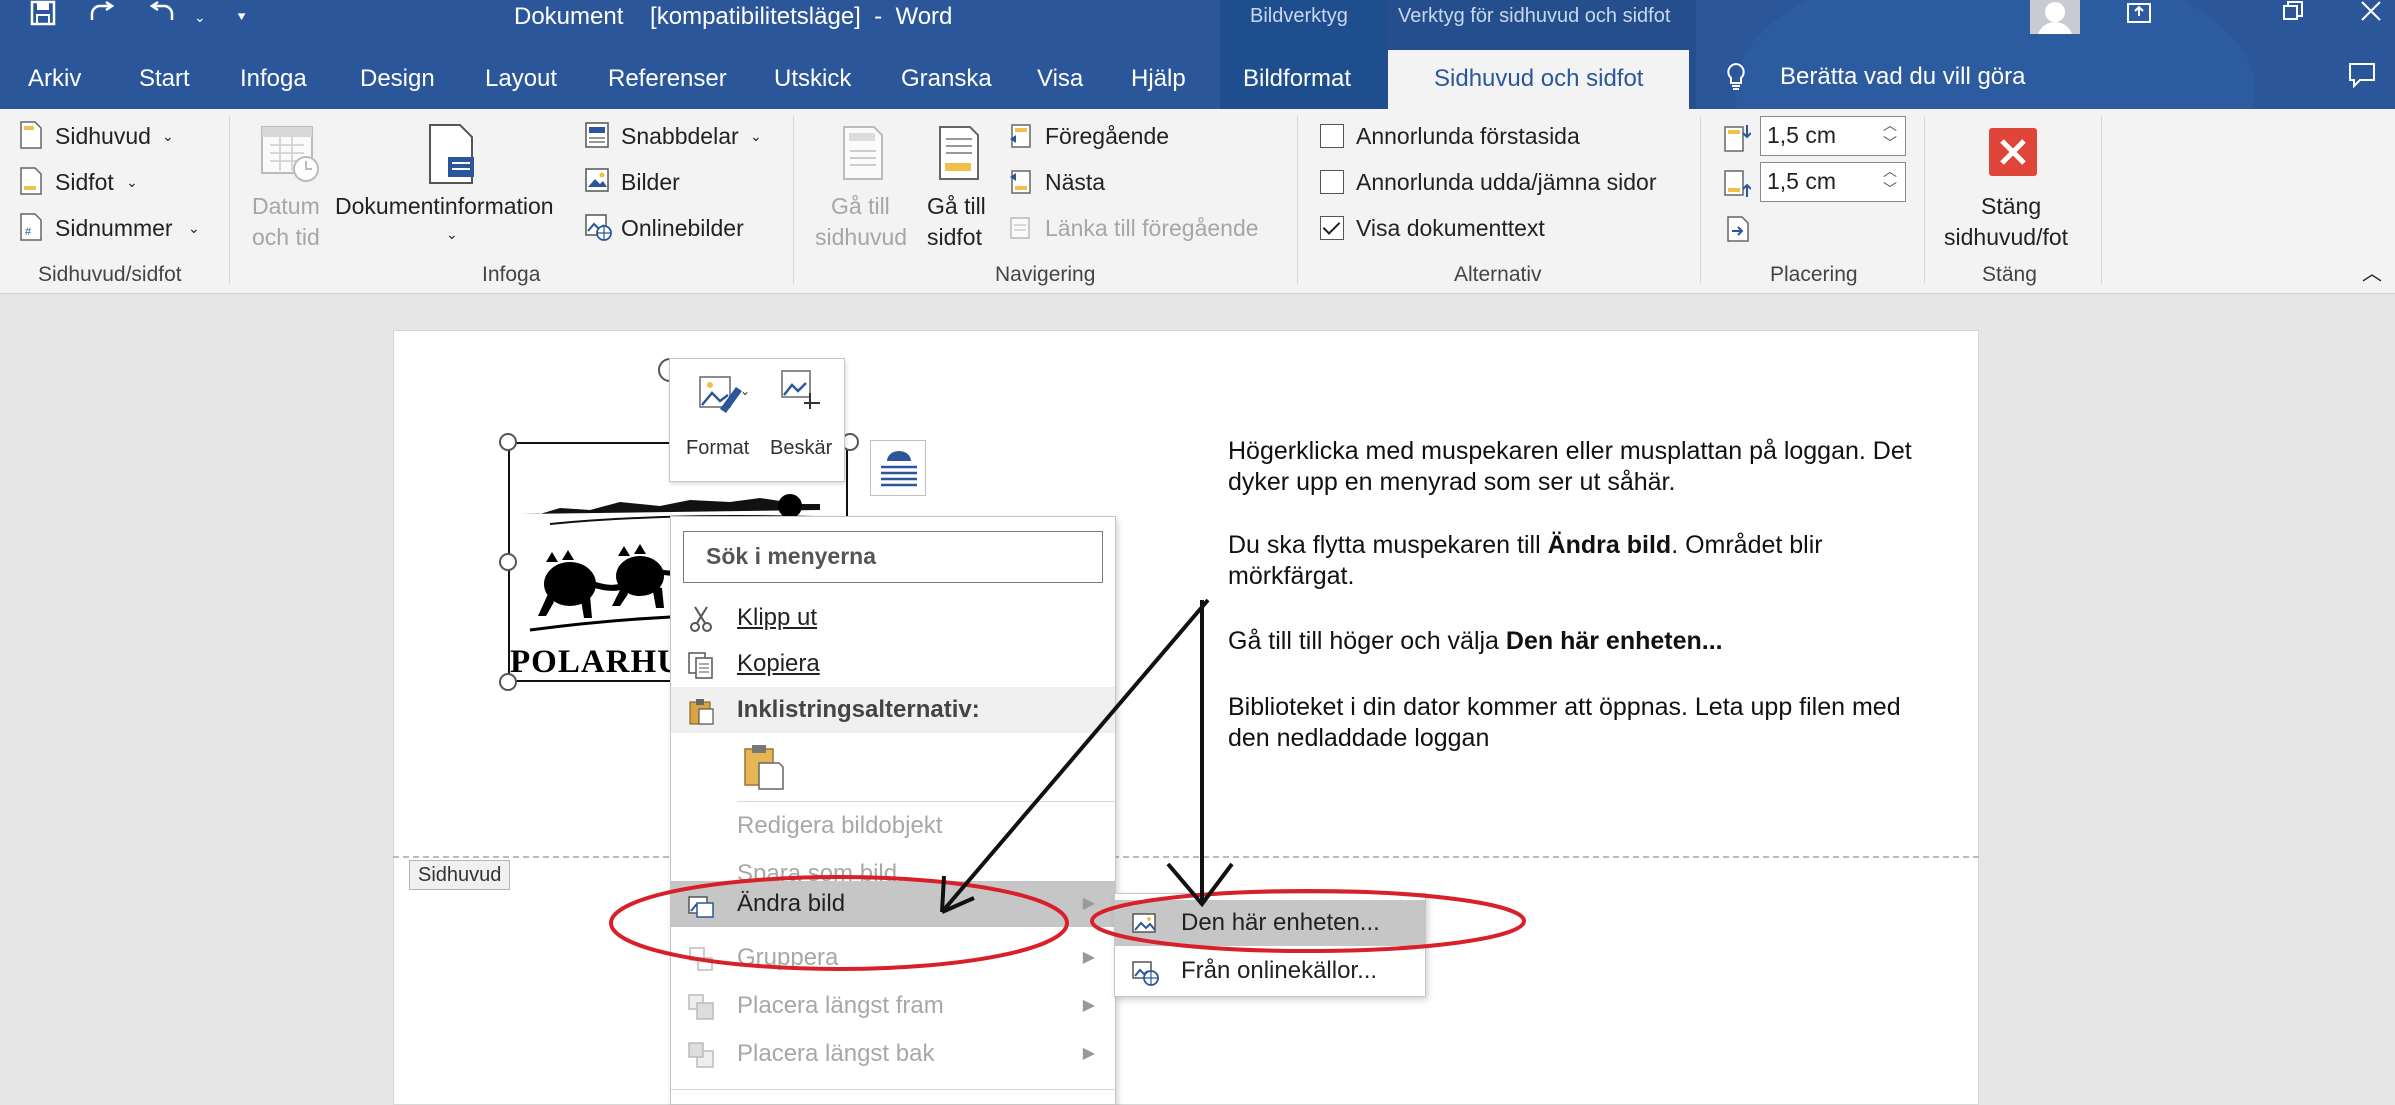 The width and height of the screenshot is (2395, 1105). What do you see at coordinates (801, 448) in the screenshot?
I see `crop-label: Beskär` at bounding box center [801, 448].